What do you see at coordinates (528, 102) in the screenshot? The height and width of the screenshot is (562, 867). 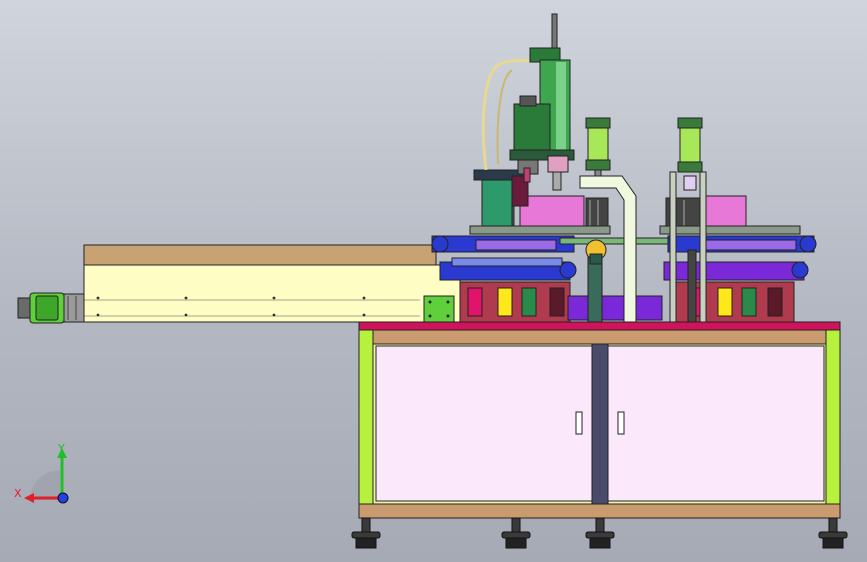 I see `scara-robot-arm` at bounding box center [528, 102].